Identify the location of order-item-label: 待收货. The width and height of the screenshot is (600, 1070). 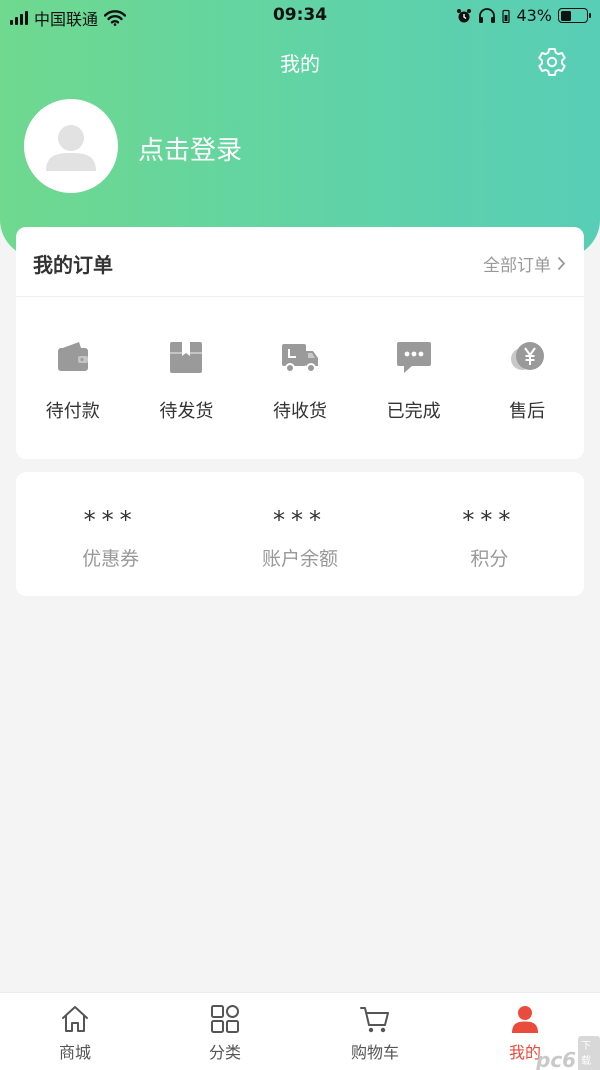
(299, 411).